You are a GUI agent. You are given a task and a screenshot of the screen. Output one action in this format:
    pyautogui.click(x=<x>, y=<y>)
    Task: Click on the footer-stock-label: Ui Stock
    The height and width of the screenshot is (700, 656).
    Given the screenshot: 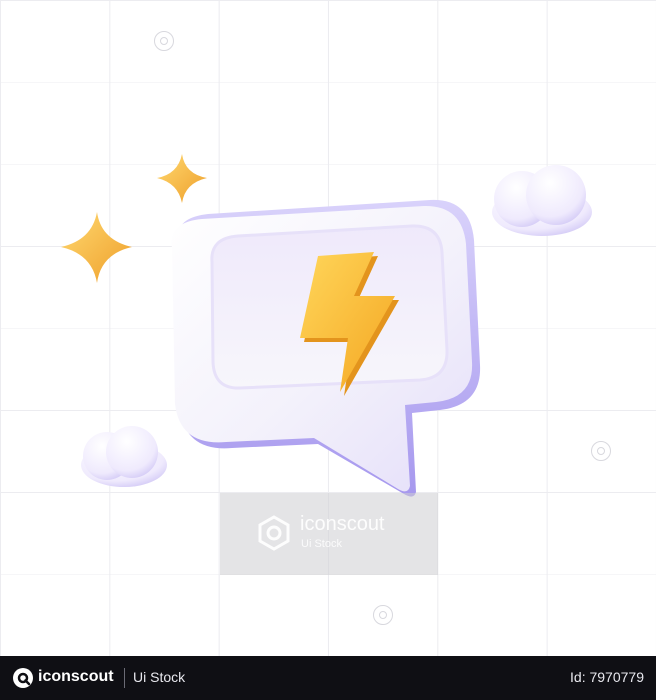 What is the action you would take?
    pyautogui.click(x=159, y=677)
    